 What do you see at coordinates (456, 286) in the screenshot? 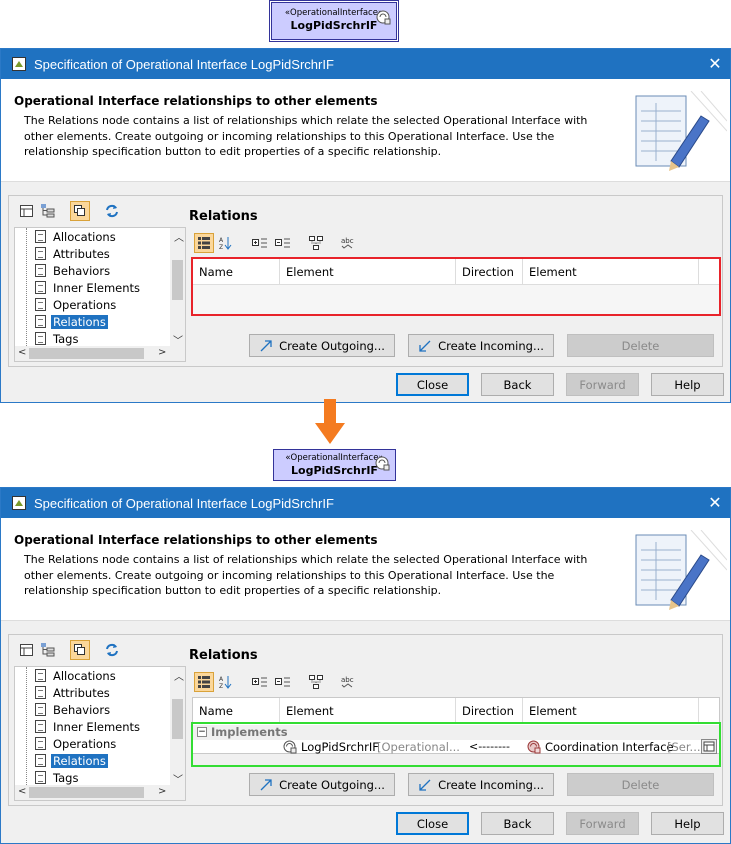
I see `highlight-empty-table` at bounding box center [456, 286].